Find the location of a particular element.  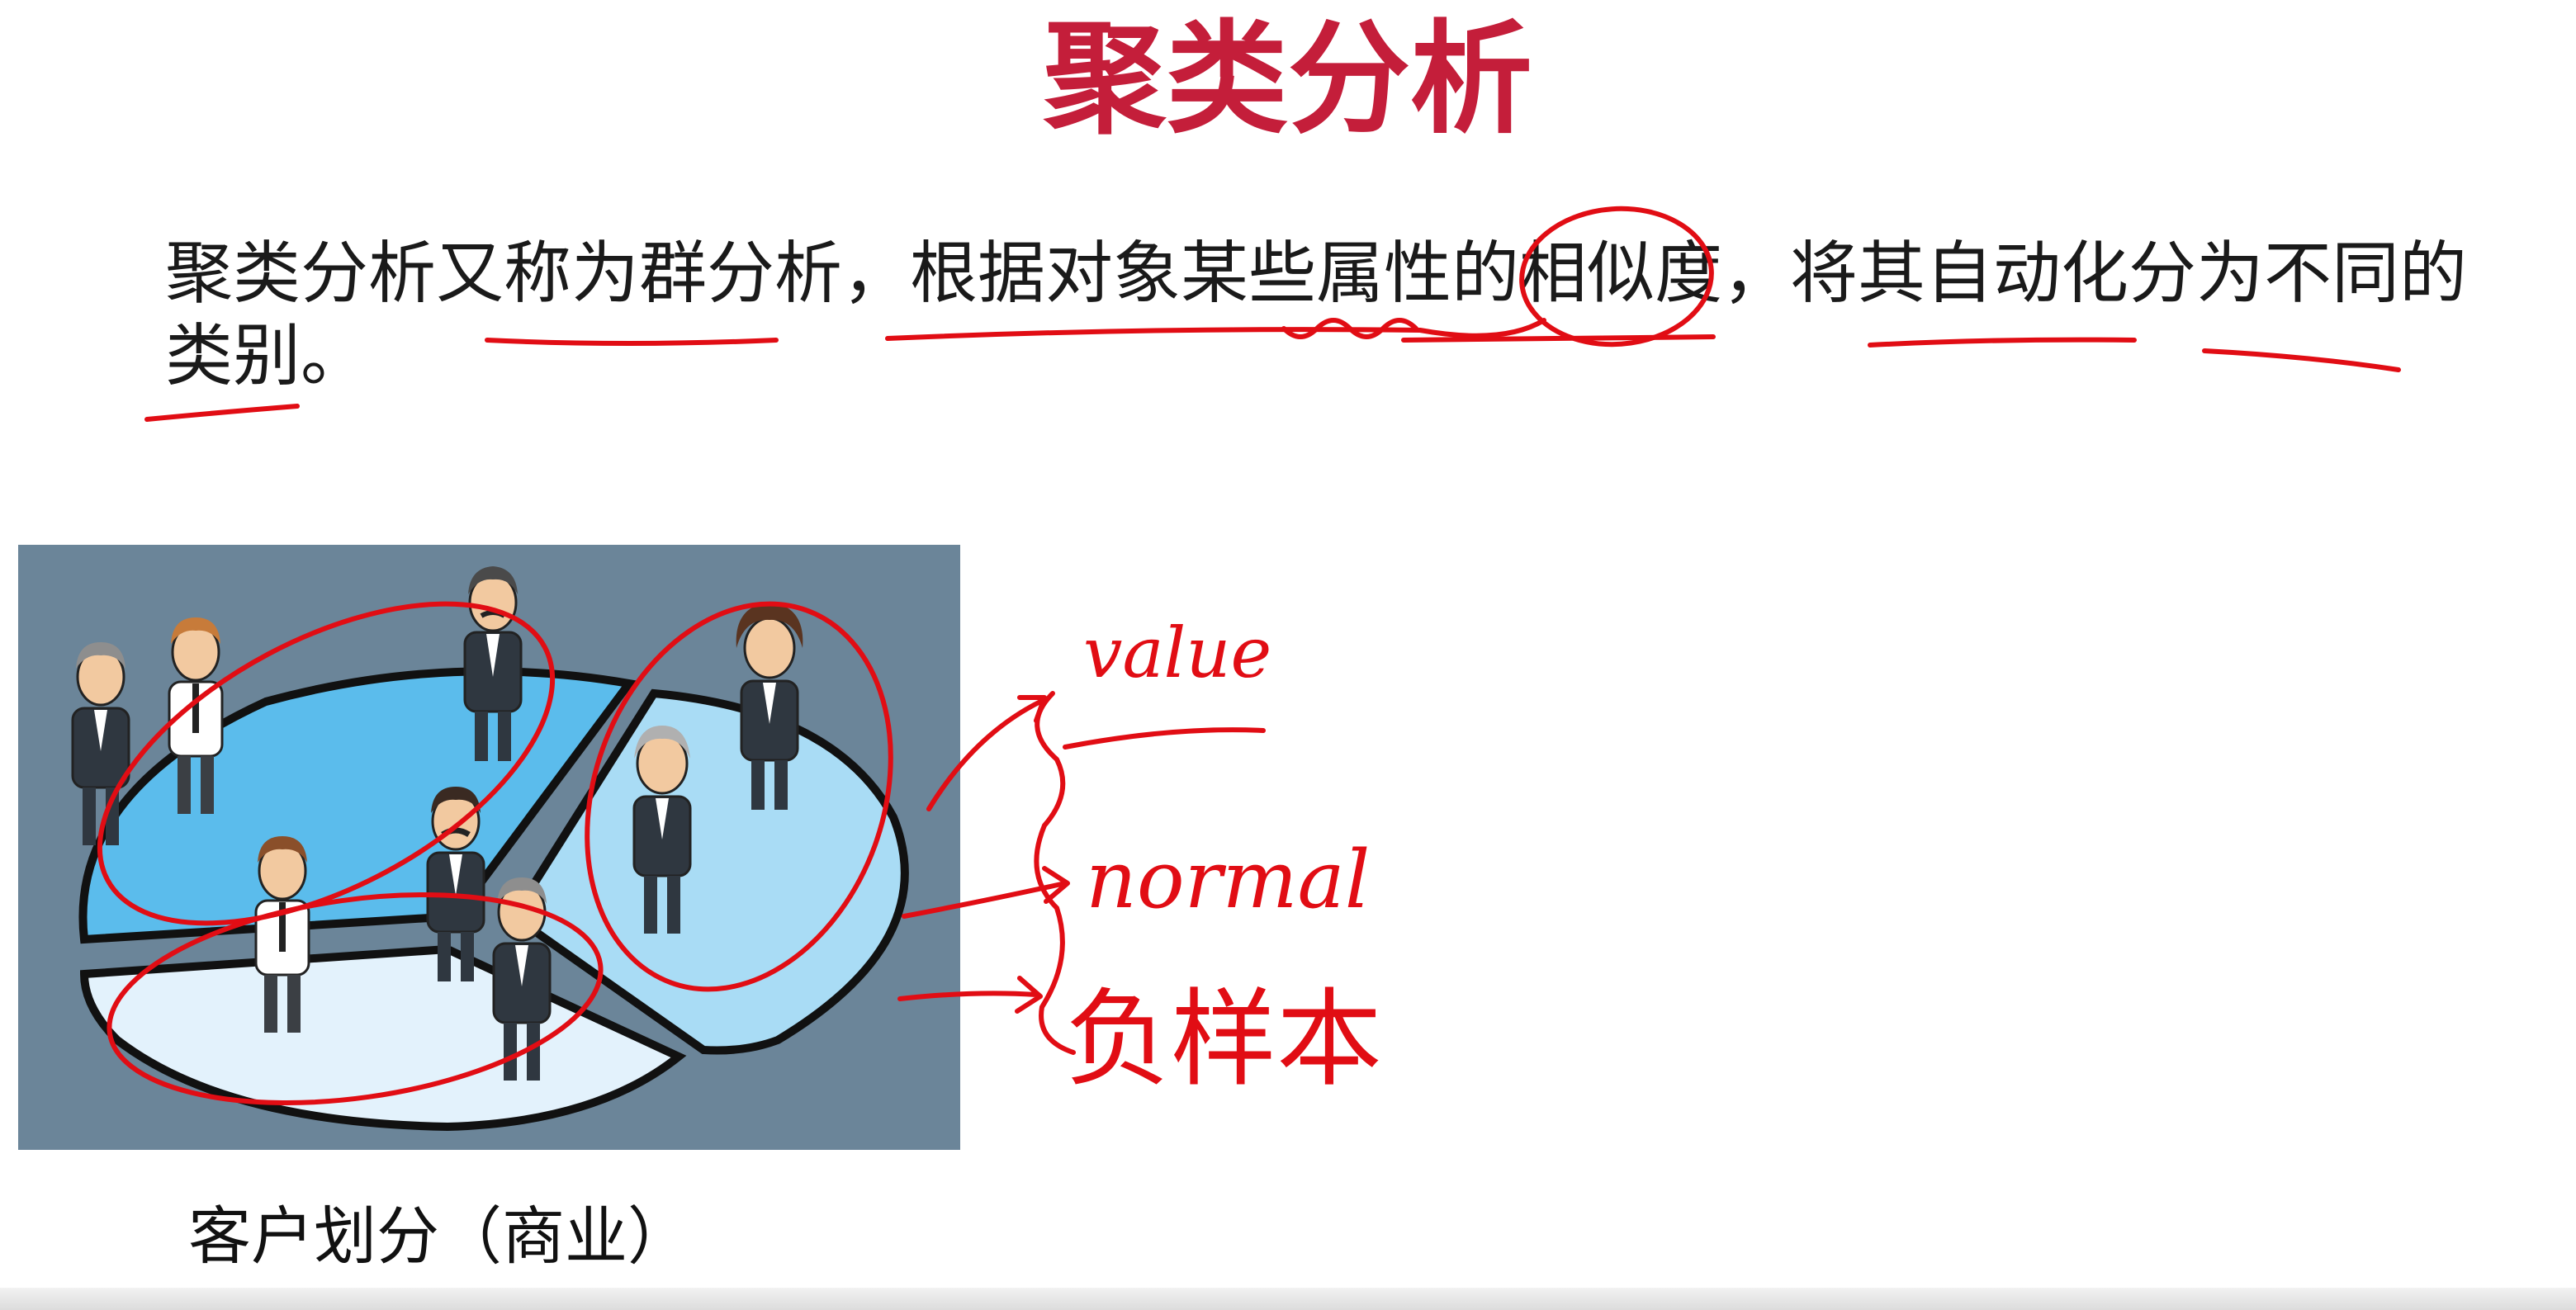

underline-category is located at coordinates (222, 413).